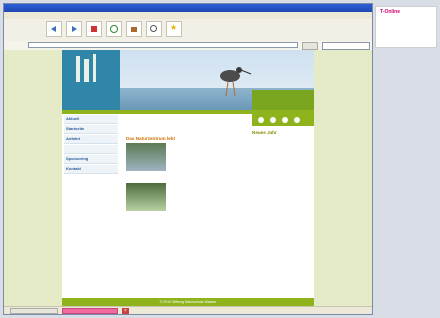  I want to click on forward-icon, so click(74, 29).